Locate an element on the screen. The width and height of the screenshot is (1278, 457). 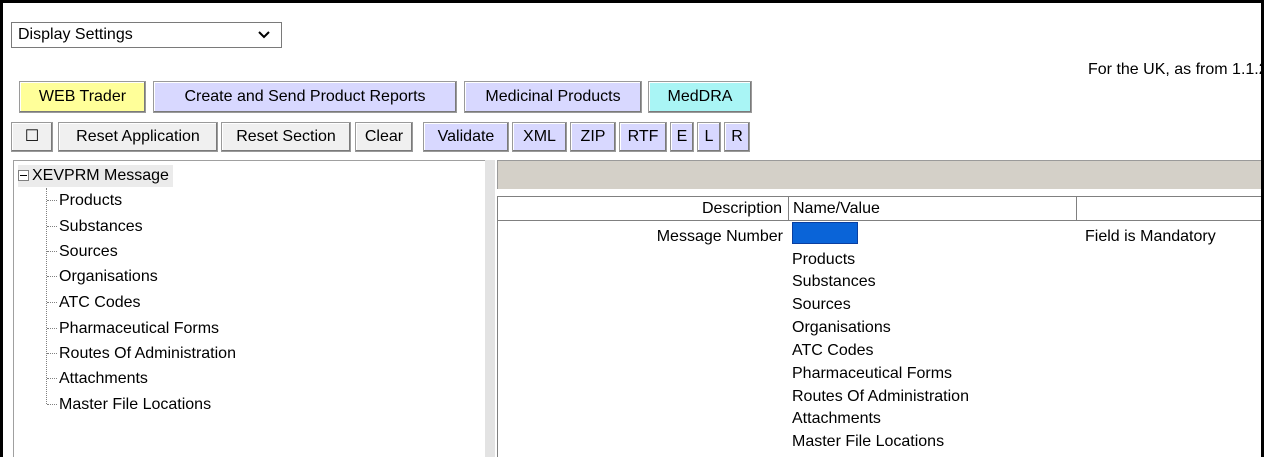
message-number-label: Message Number is located at coordinates (719, 236).